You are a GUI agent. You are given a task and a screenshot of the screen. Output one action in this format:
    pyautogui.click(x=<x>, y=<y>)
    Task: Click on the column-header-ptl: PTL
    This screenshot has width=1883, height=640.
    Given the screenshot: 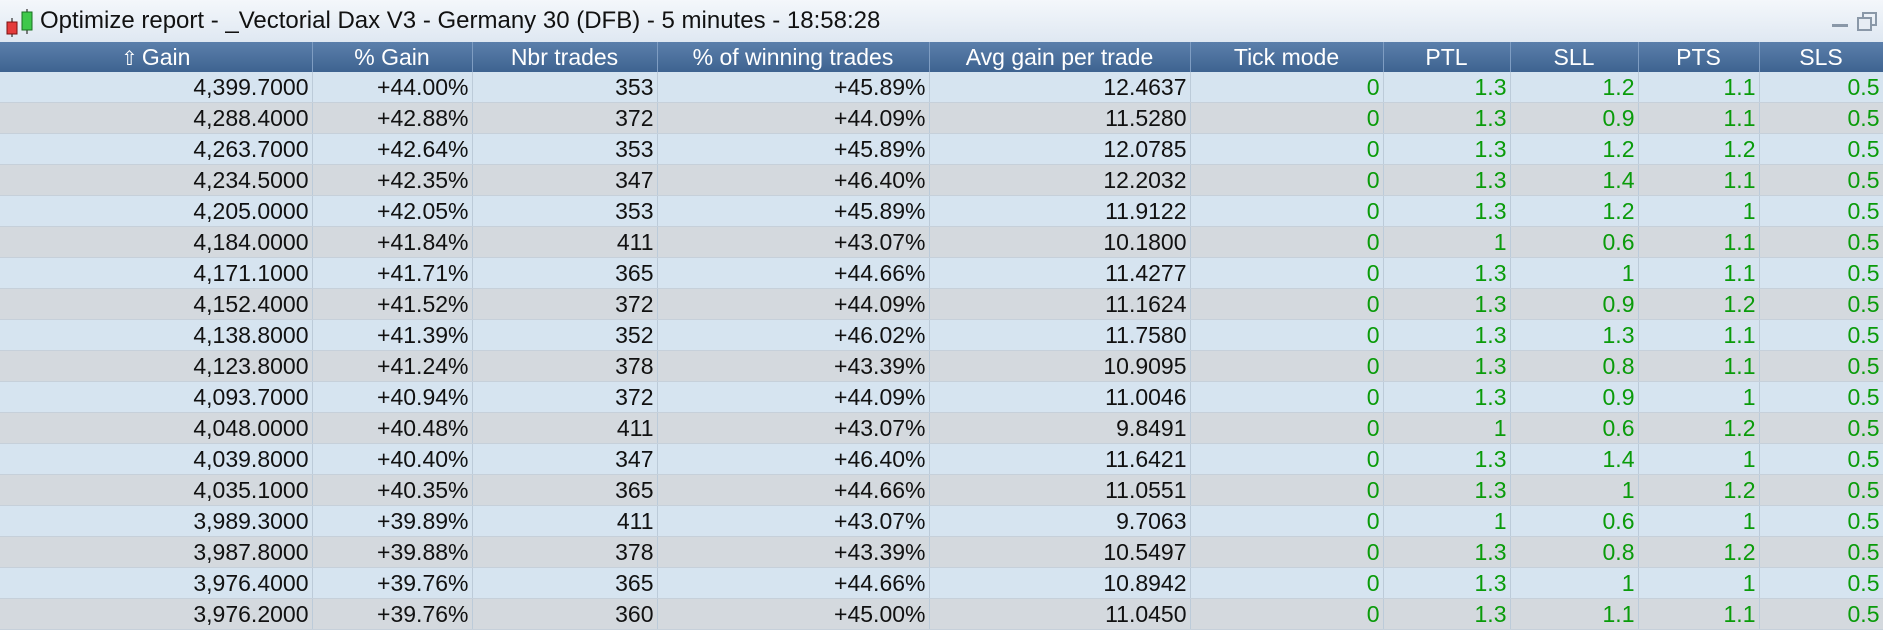 What is the action you would take?
    pyautogui.click(x=1447, y=57)
    